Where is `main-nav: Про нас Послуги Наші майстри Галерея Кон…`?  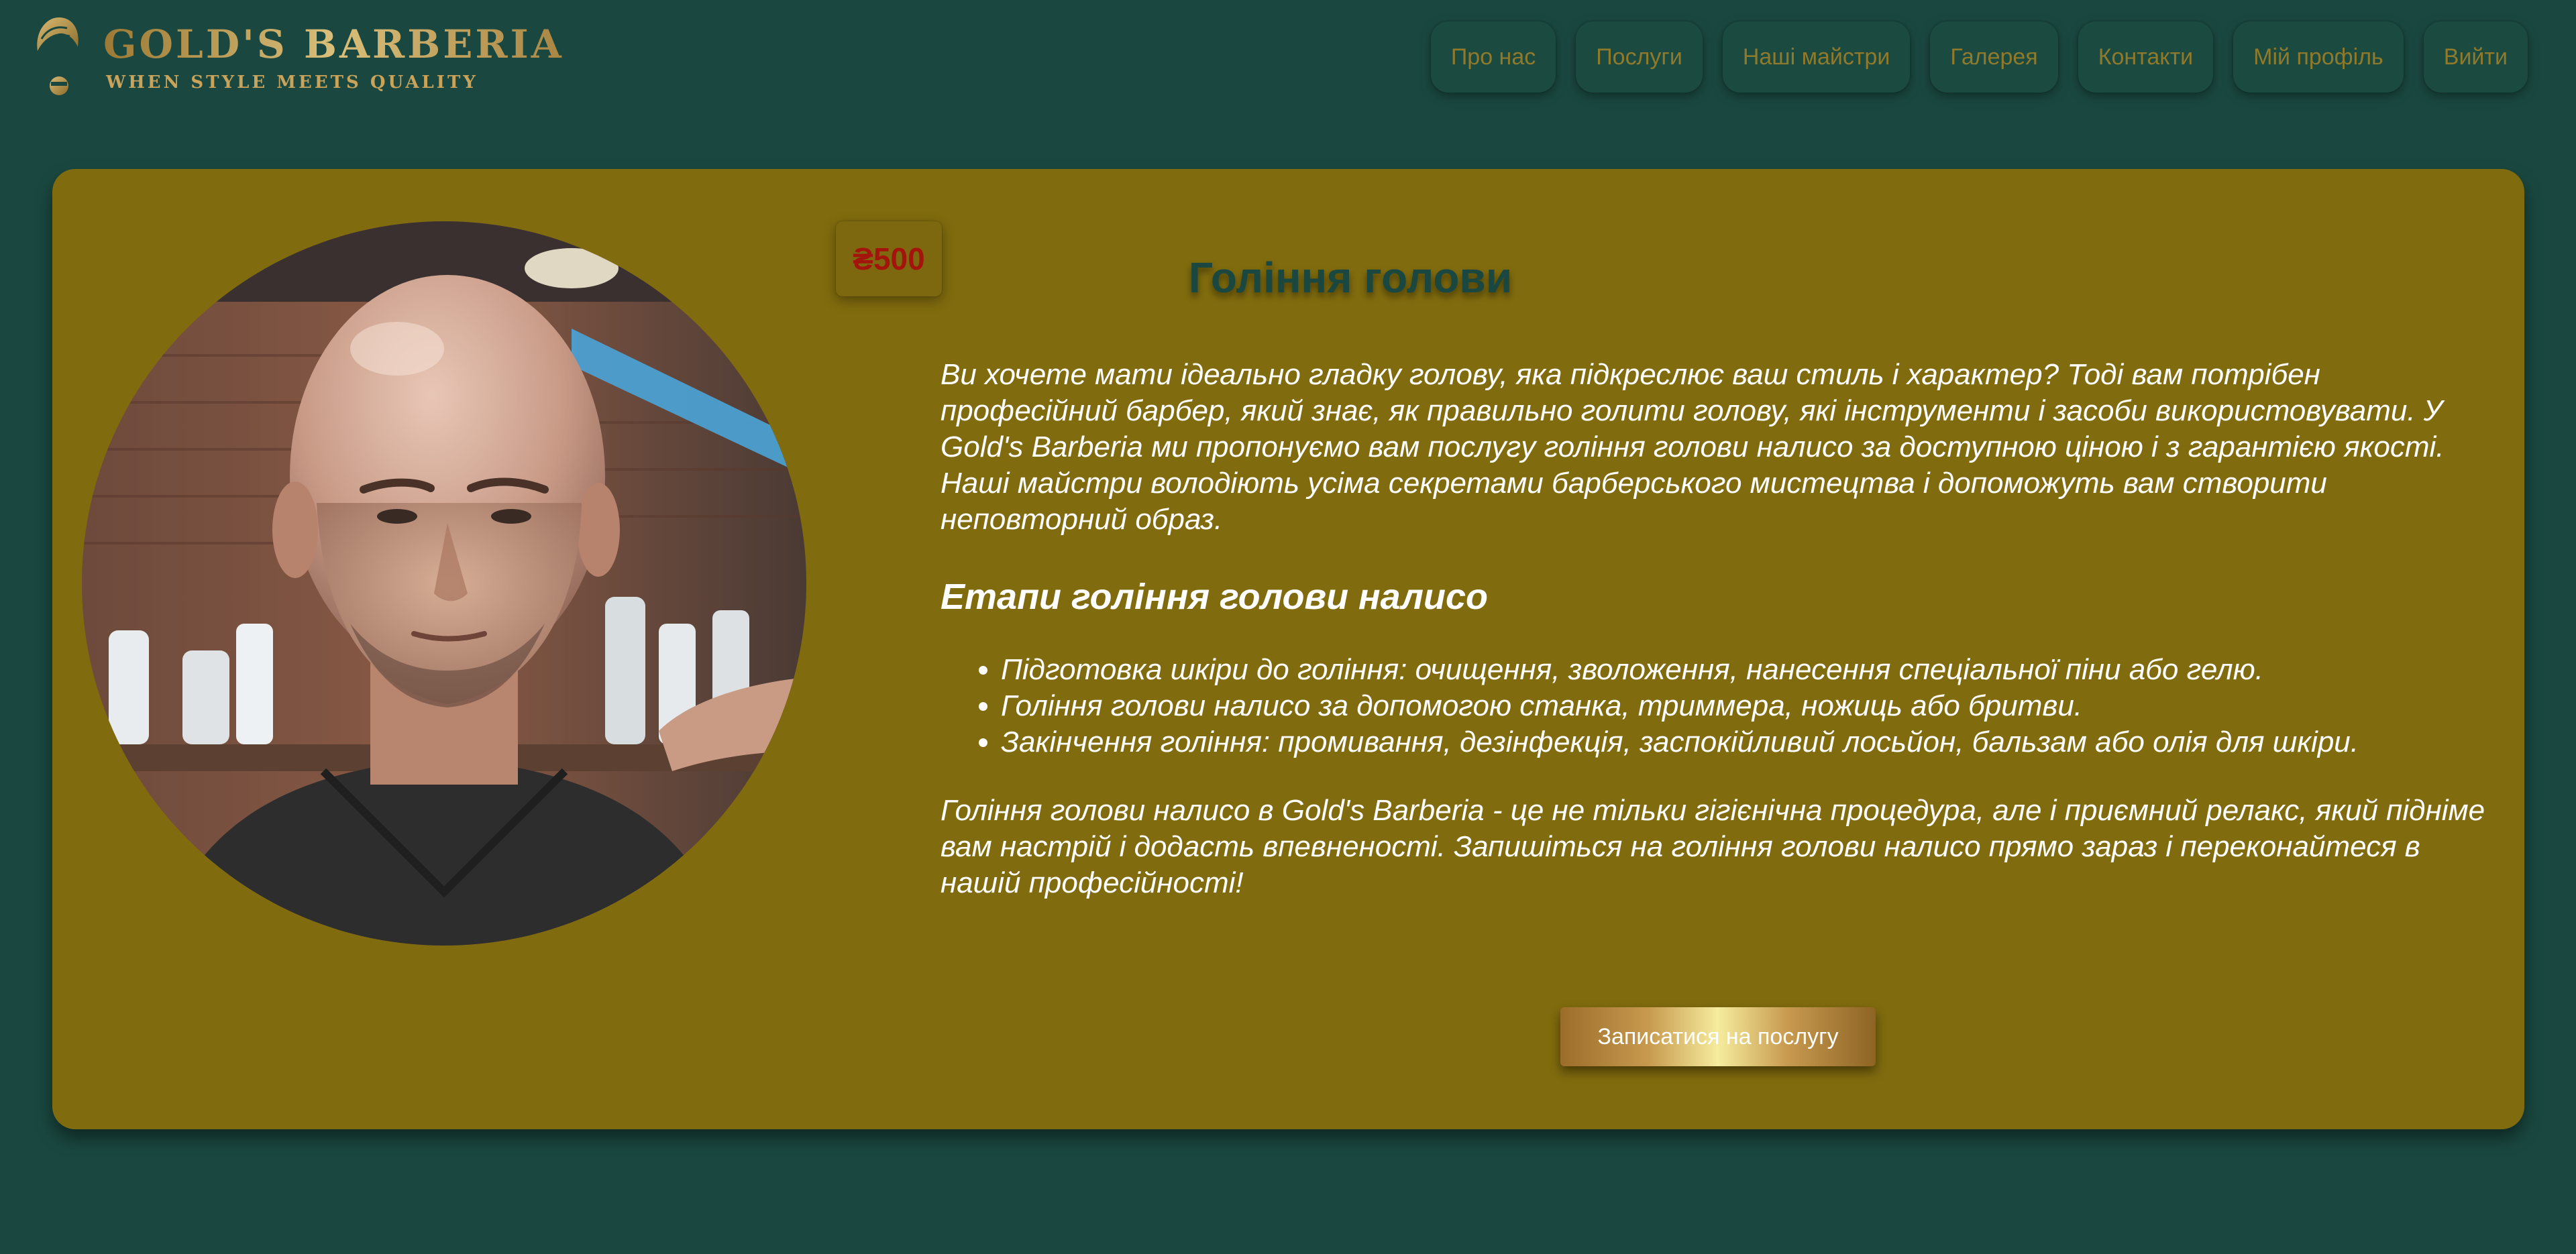
main-nav: Про нас Послуги Наші майстри Галерея Кон… is located at coordinates (1979, 57).